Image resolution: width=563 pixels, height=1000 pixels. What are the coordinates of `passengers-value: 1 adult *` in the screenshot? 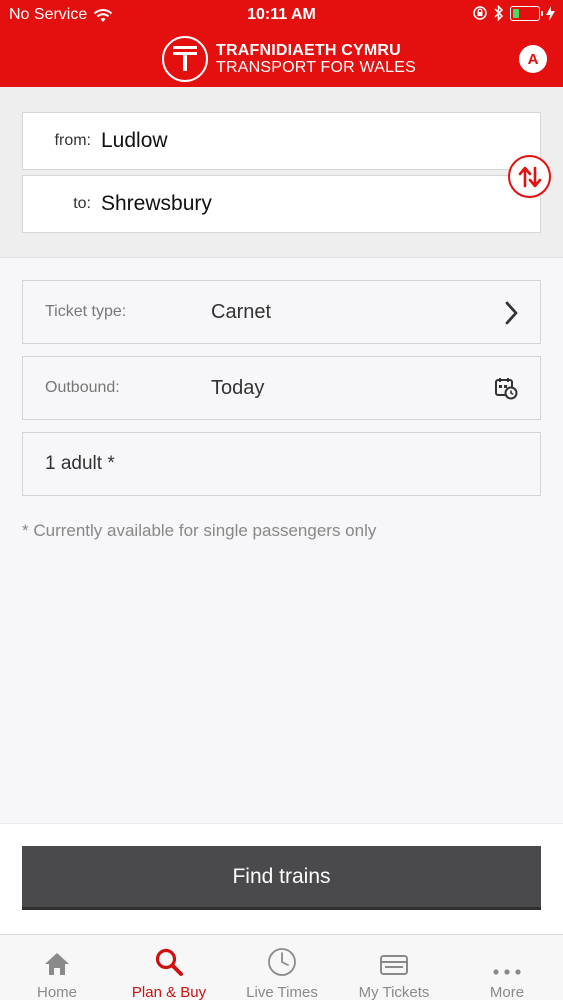 It's located at (80, 463).